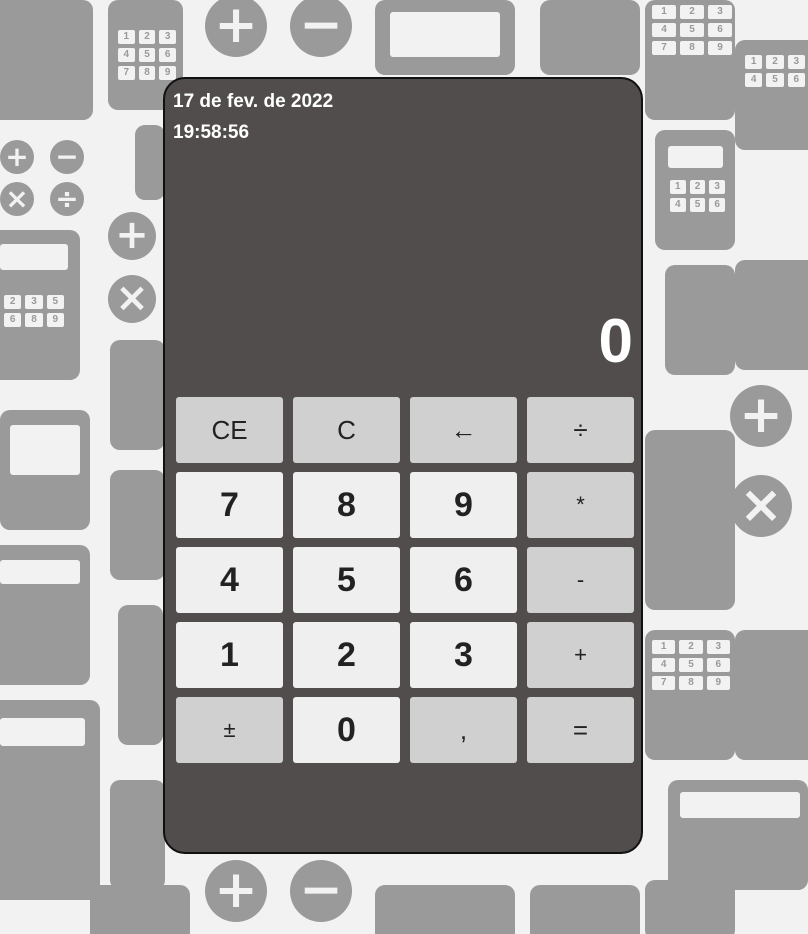 The width and height of the screenshot is (808, 934). I want to click on digit-9-button: 9, so click(463, 505).